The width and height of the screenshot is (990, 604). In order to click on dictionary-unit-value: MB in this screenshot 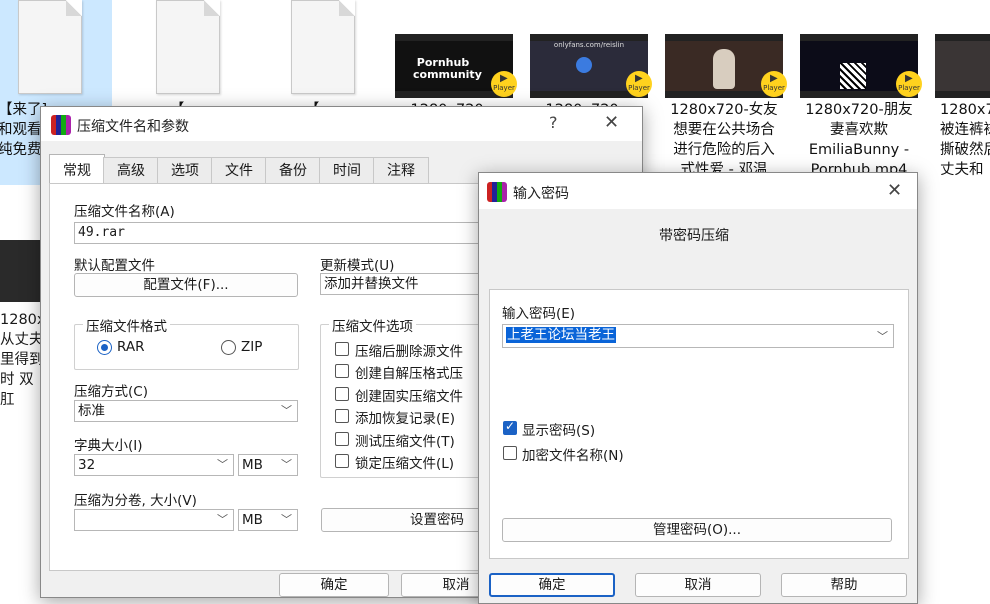, I will do `click(252, 465)`.